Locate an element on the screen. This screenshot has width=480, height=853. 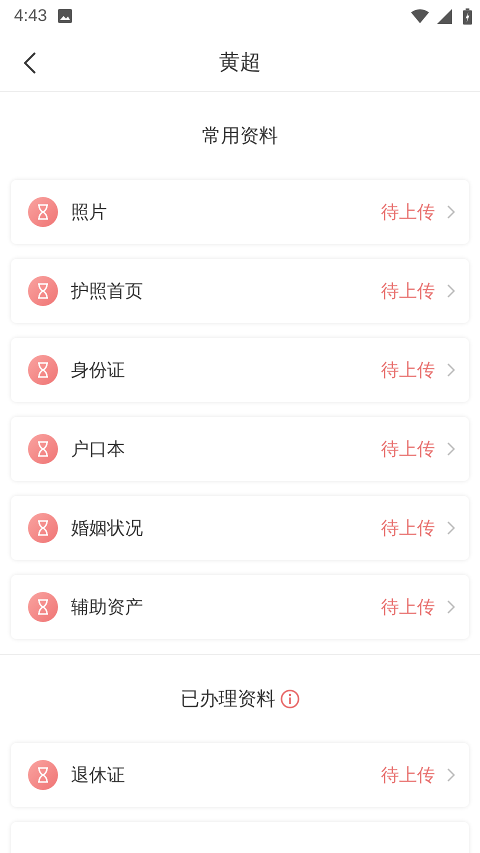
document-name: 辅助资产 is located at coordinates (107, 607).